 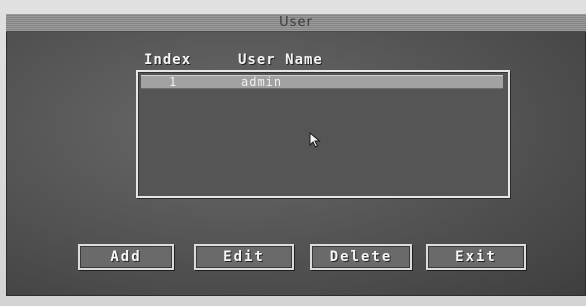 What do you see at coordinates (173, 82) in the screenshot?
I see `row-index: 1` at bounding box center [173, 82].